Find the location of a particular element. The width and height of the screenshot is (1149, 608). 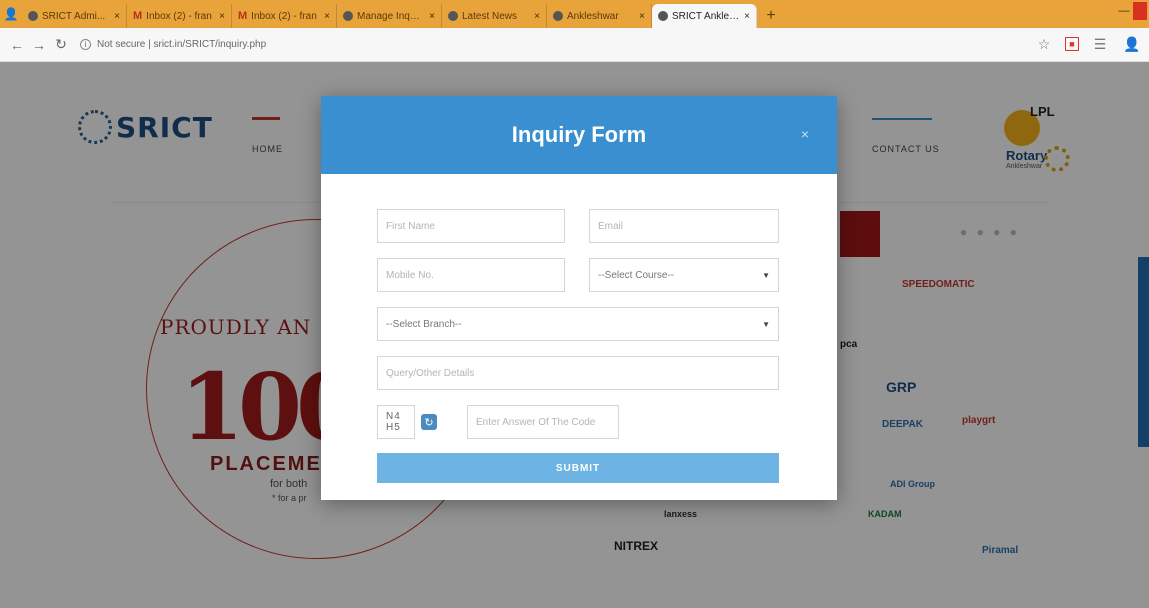

mobile-input is located at coordinates (471, 275).